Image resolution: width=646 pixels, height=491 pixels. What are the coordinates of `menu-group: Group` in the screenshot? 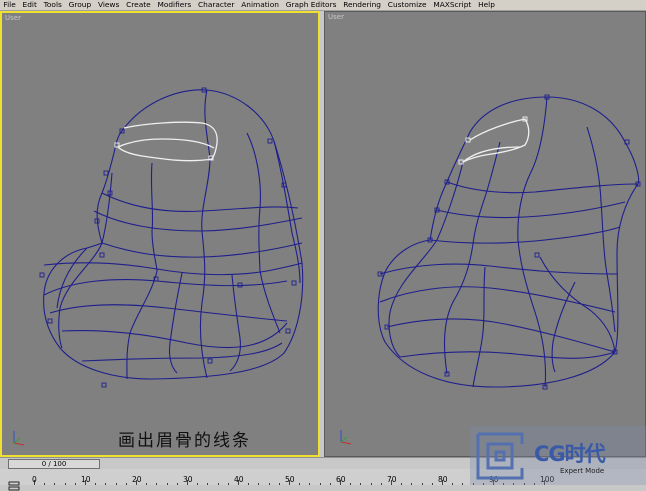 It's located at (79, 5).